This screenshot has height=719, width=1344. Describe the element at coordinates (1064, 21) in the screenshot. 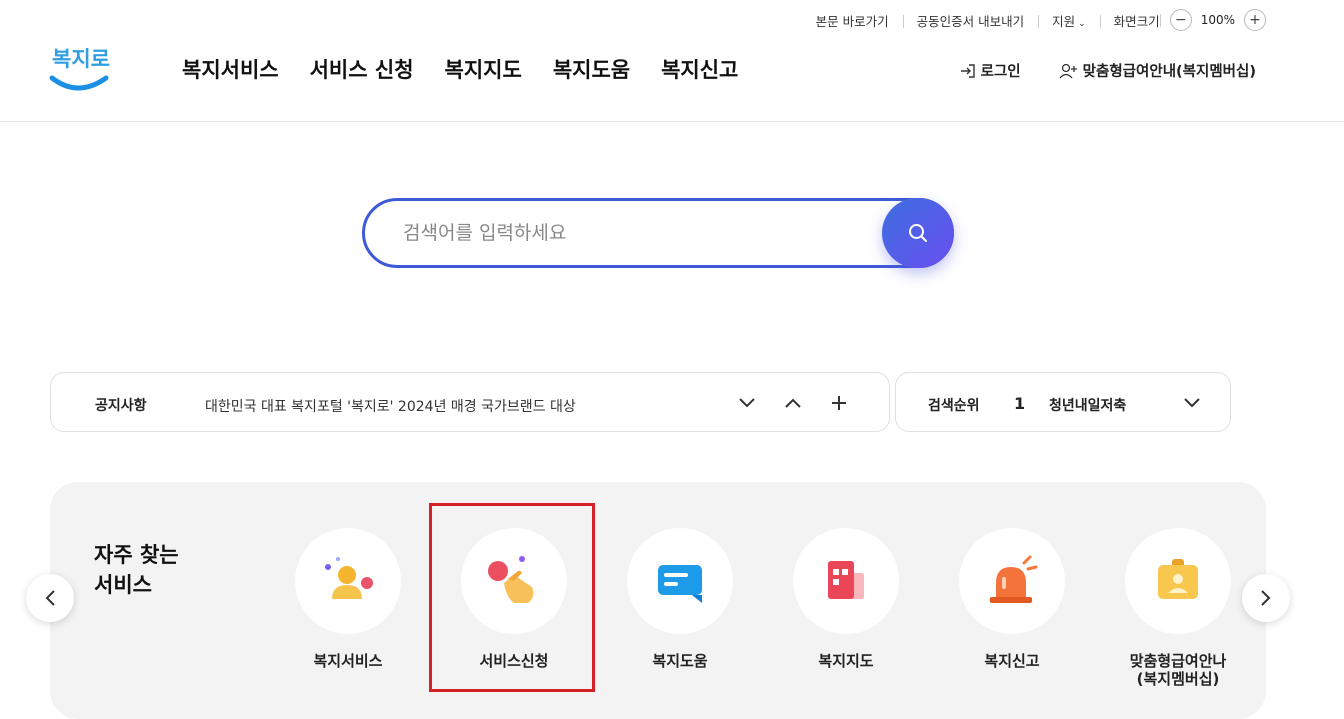

I see `support-label: 지원` at that location.